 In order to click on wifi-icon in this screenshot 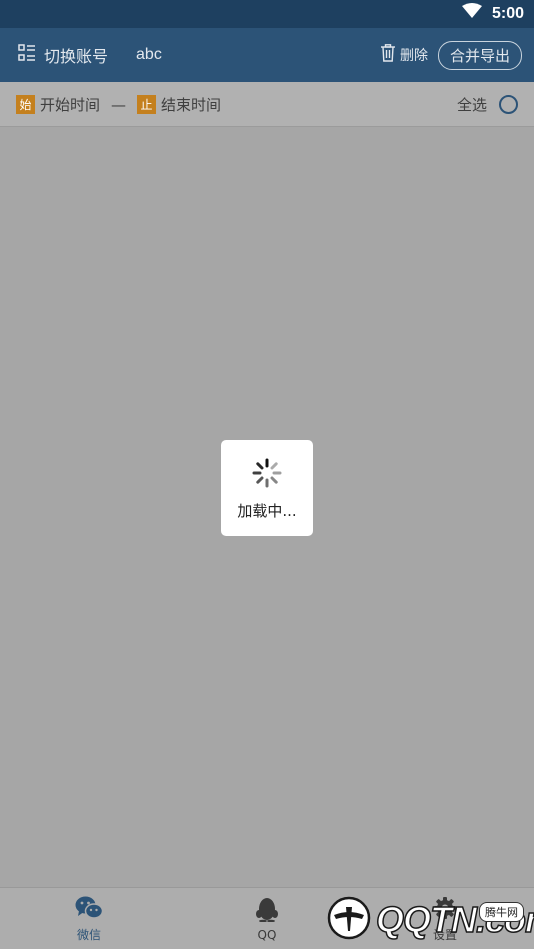, I will do `click(471, 13)`.